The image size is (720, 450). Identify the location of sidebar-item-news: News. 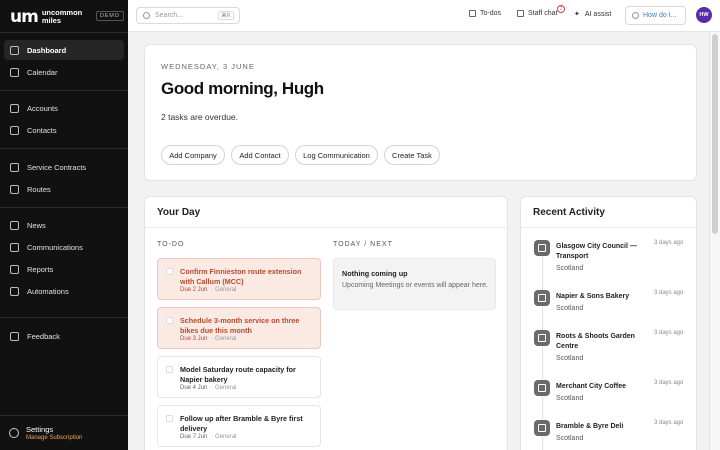
(64, 225).